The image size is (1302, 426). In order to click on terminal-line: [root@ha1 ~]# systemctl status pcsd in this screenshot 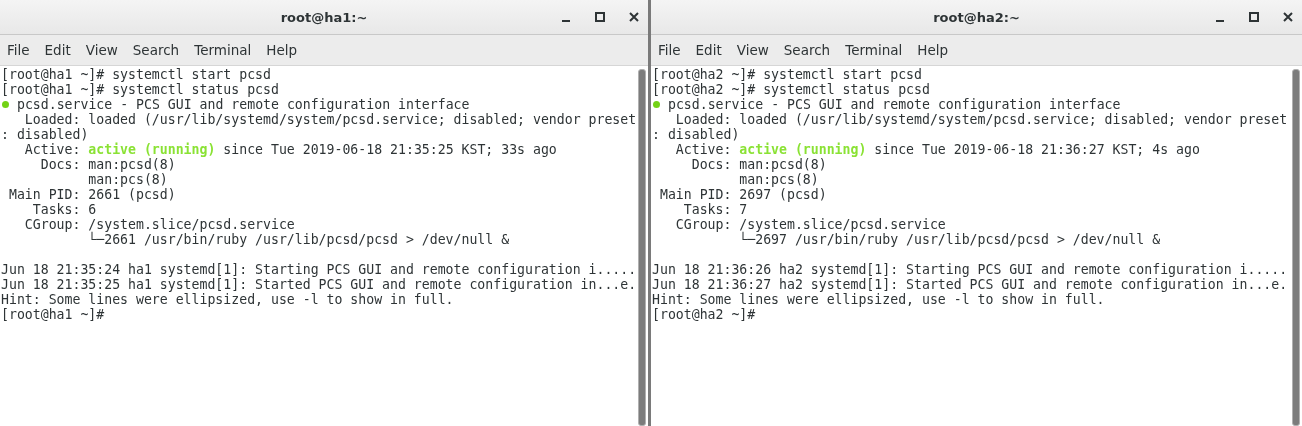, I will do `click(140, 89)`.